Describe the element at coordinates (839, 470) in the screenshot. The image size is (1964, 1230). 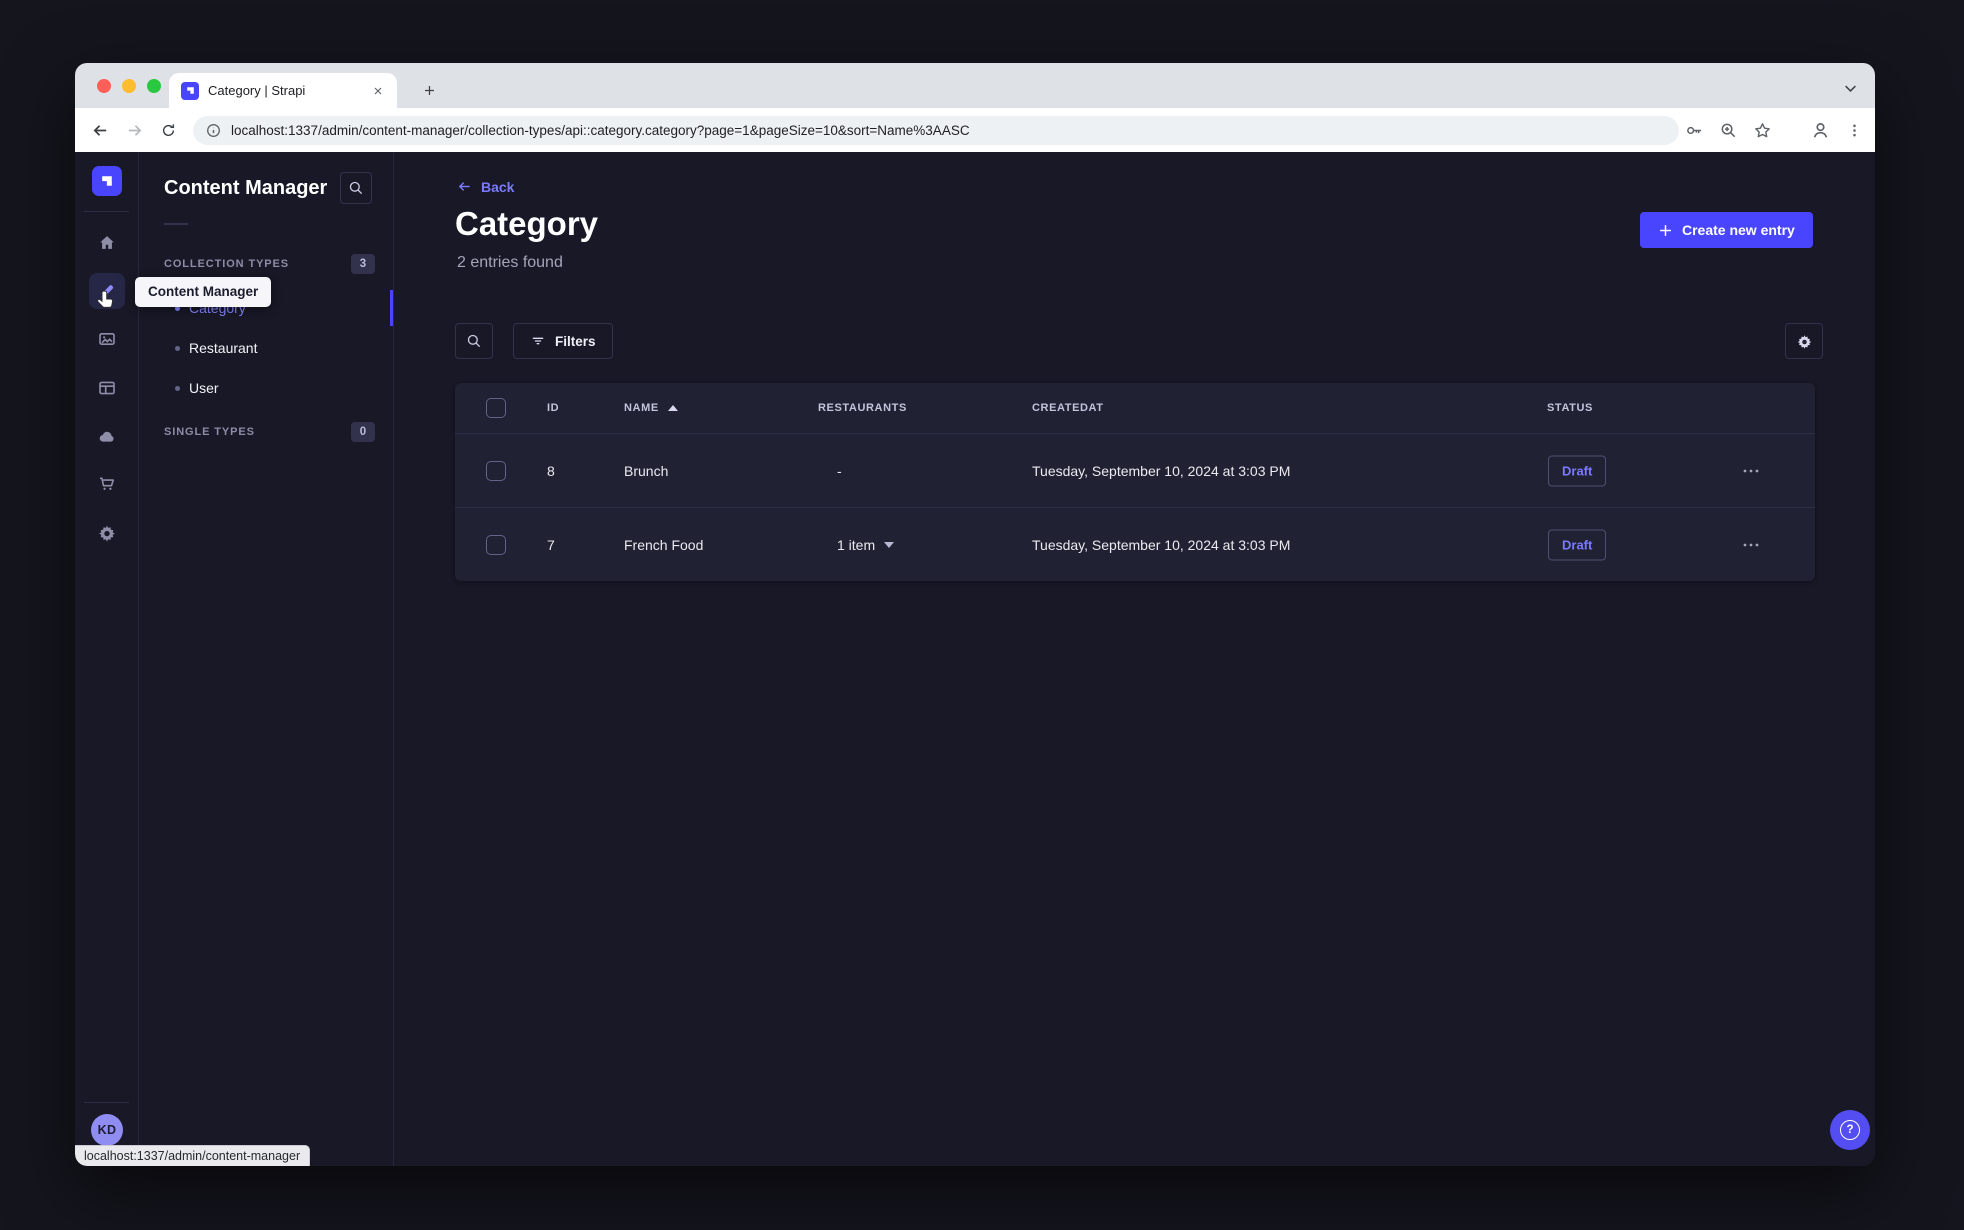
I see `cell-restaurants: -` at that location.